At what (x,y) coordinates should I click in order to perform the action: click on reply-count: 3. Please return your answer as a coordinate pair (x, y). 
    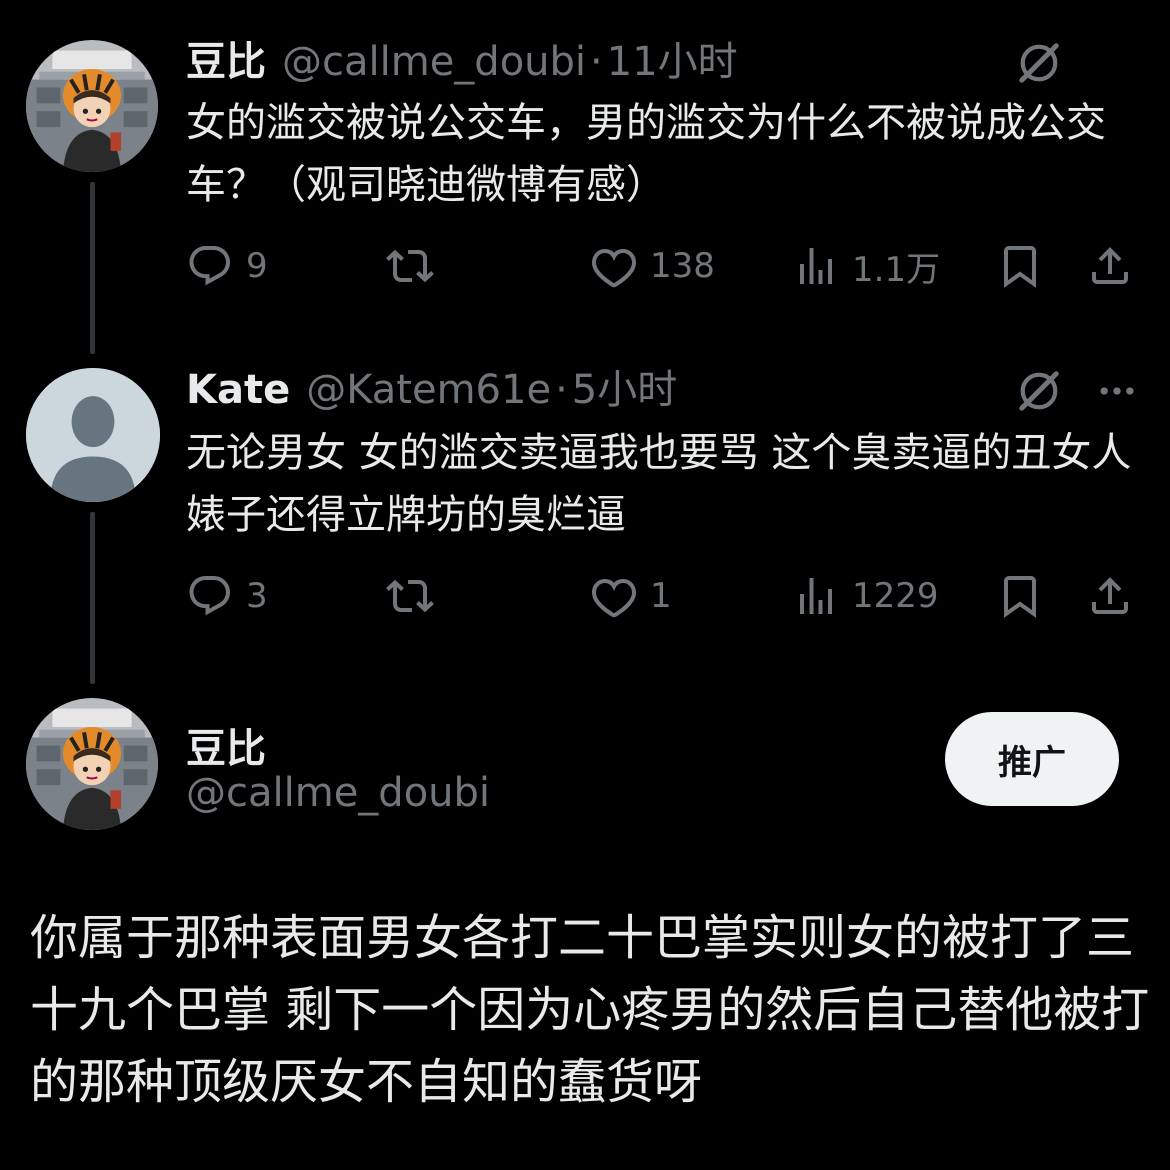
    Looking at the image, I should click on (257, 596).